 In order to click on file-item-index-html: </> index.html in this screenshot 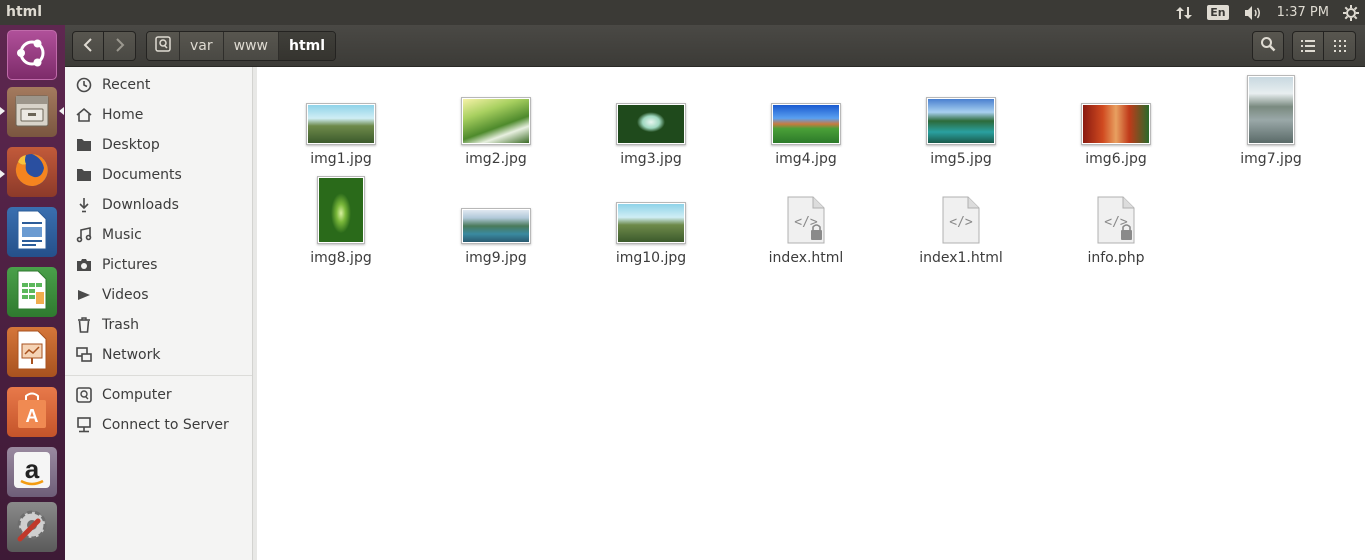, I will do `click(806, 218)`.